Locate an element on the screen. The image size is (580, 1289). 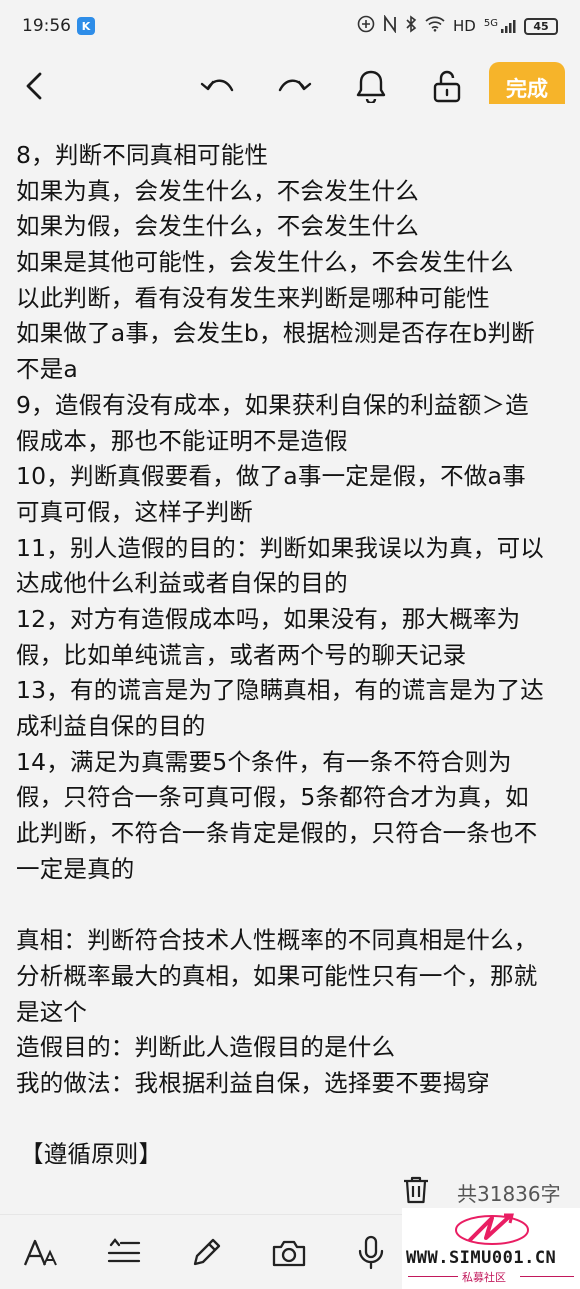
redo-button is located at coordinates (294, 86).